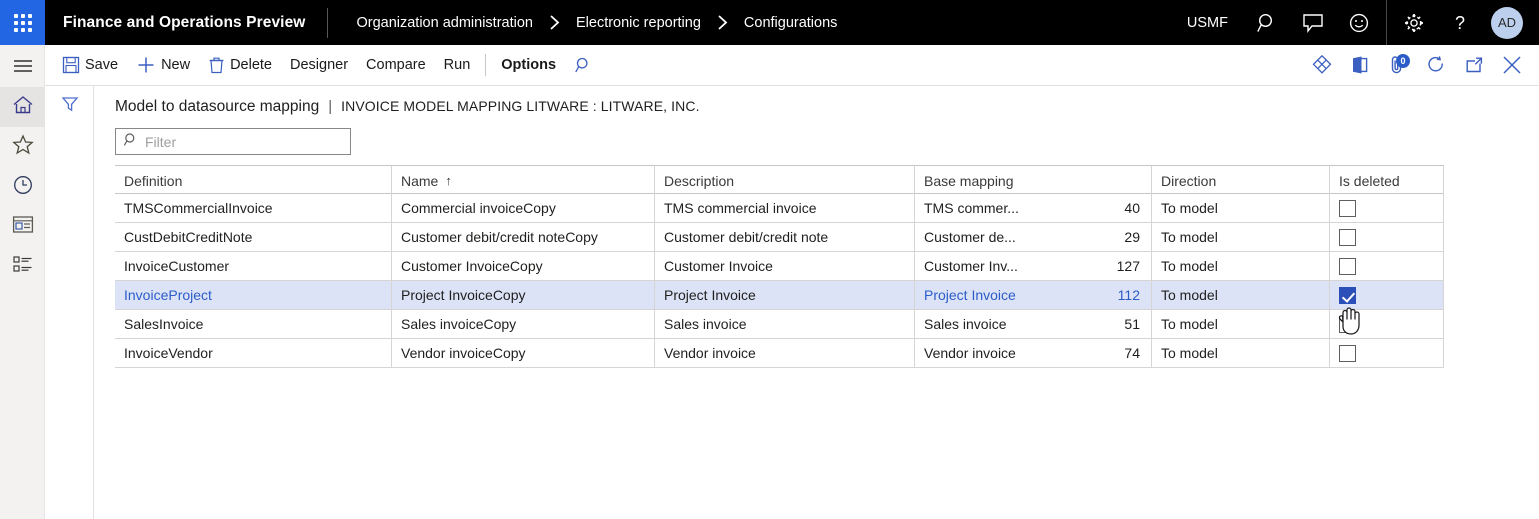  I want to click on cell-description: Vendor invoice, so click(785, 353).